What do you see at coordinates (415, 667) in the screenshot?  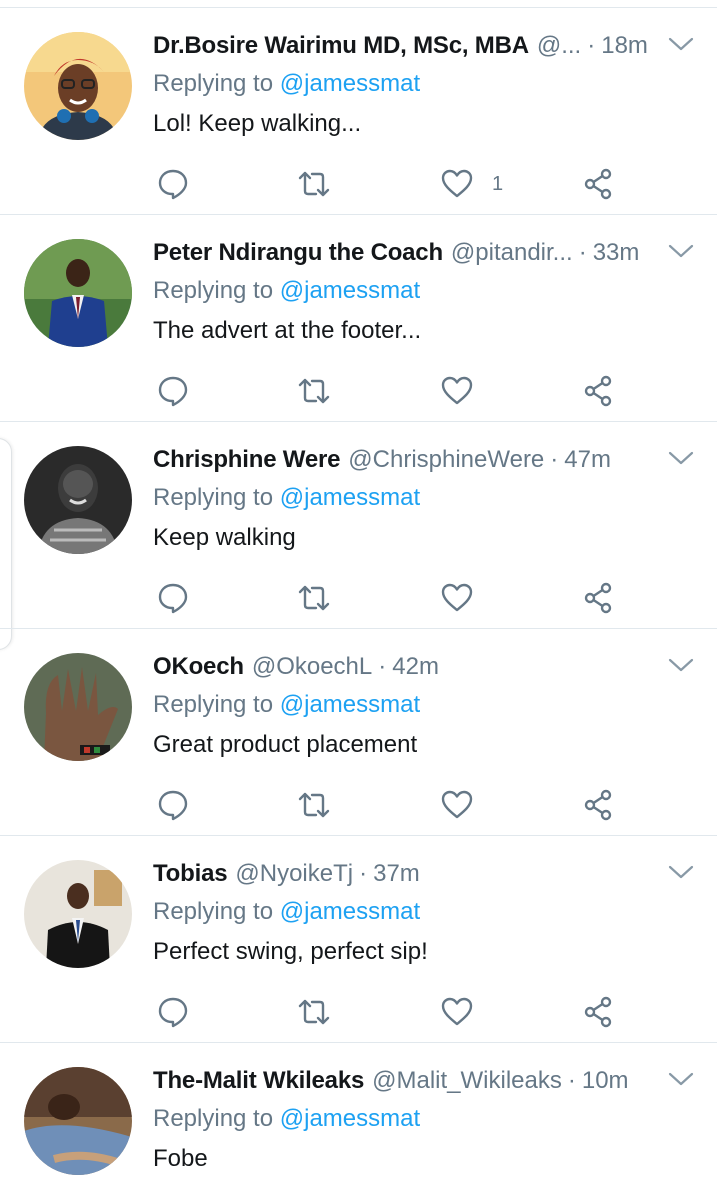 I see `tweet-time: 42m` at bounding box center [415, 667].